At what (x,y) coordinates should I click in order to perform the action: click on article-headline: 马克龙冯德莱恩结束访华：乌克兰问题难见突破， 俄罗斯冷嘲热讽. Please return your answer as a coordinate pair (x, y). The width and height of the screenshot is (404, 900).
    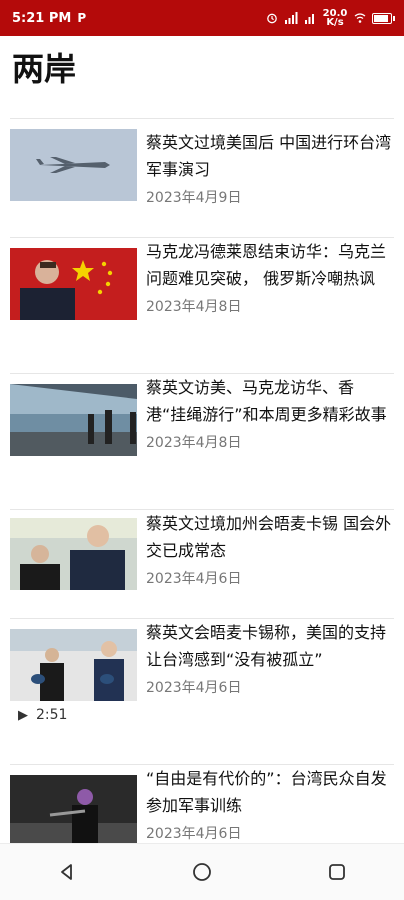
    Looking at the image, I should click on (270, 265).